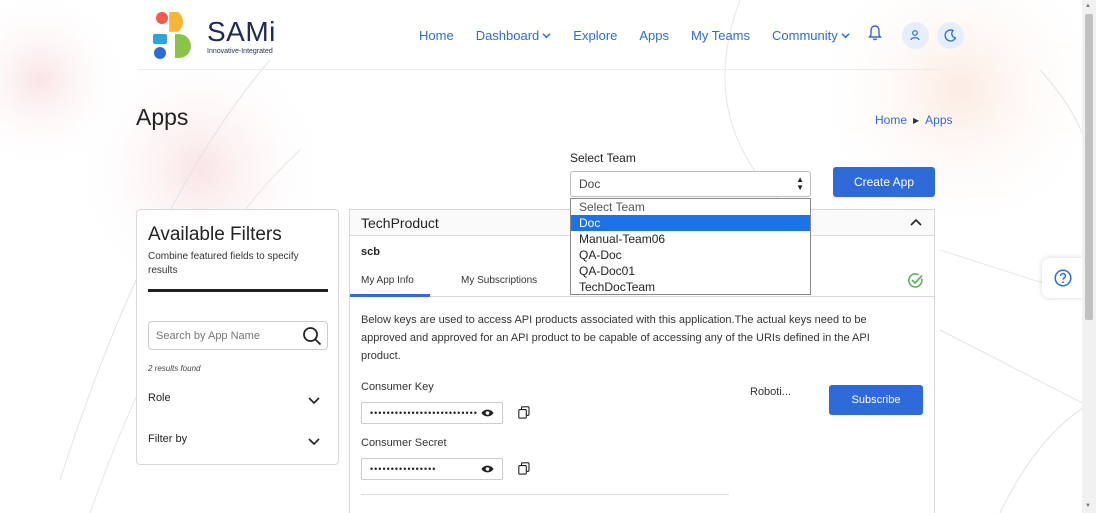  What do you see at coordinates (174, 368) in the screenshot?
I see `results-count: 2 results found` at bounding box center [174, 368].